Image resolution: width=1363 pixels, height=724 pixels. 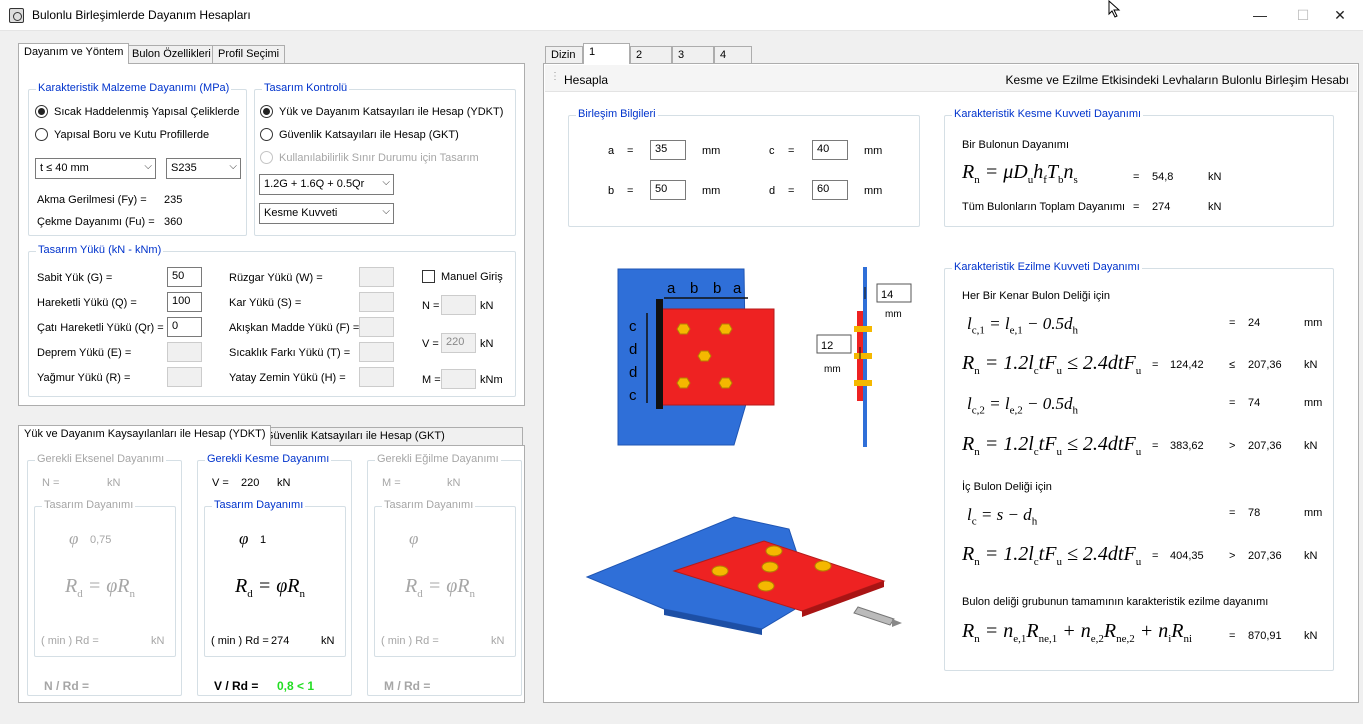 What do you see at coordinates (668, 150) in the screenshot?
I see `a-input: 35` at bounding box center [668, 150].